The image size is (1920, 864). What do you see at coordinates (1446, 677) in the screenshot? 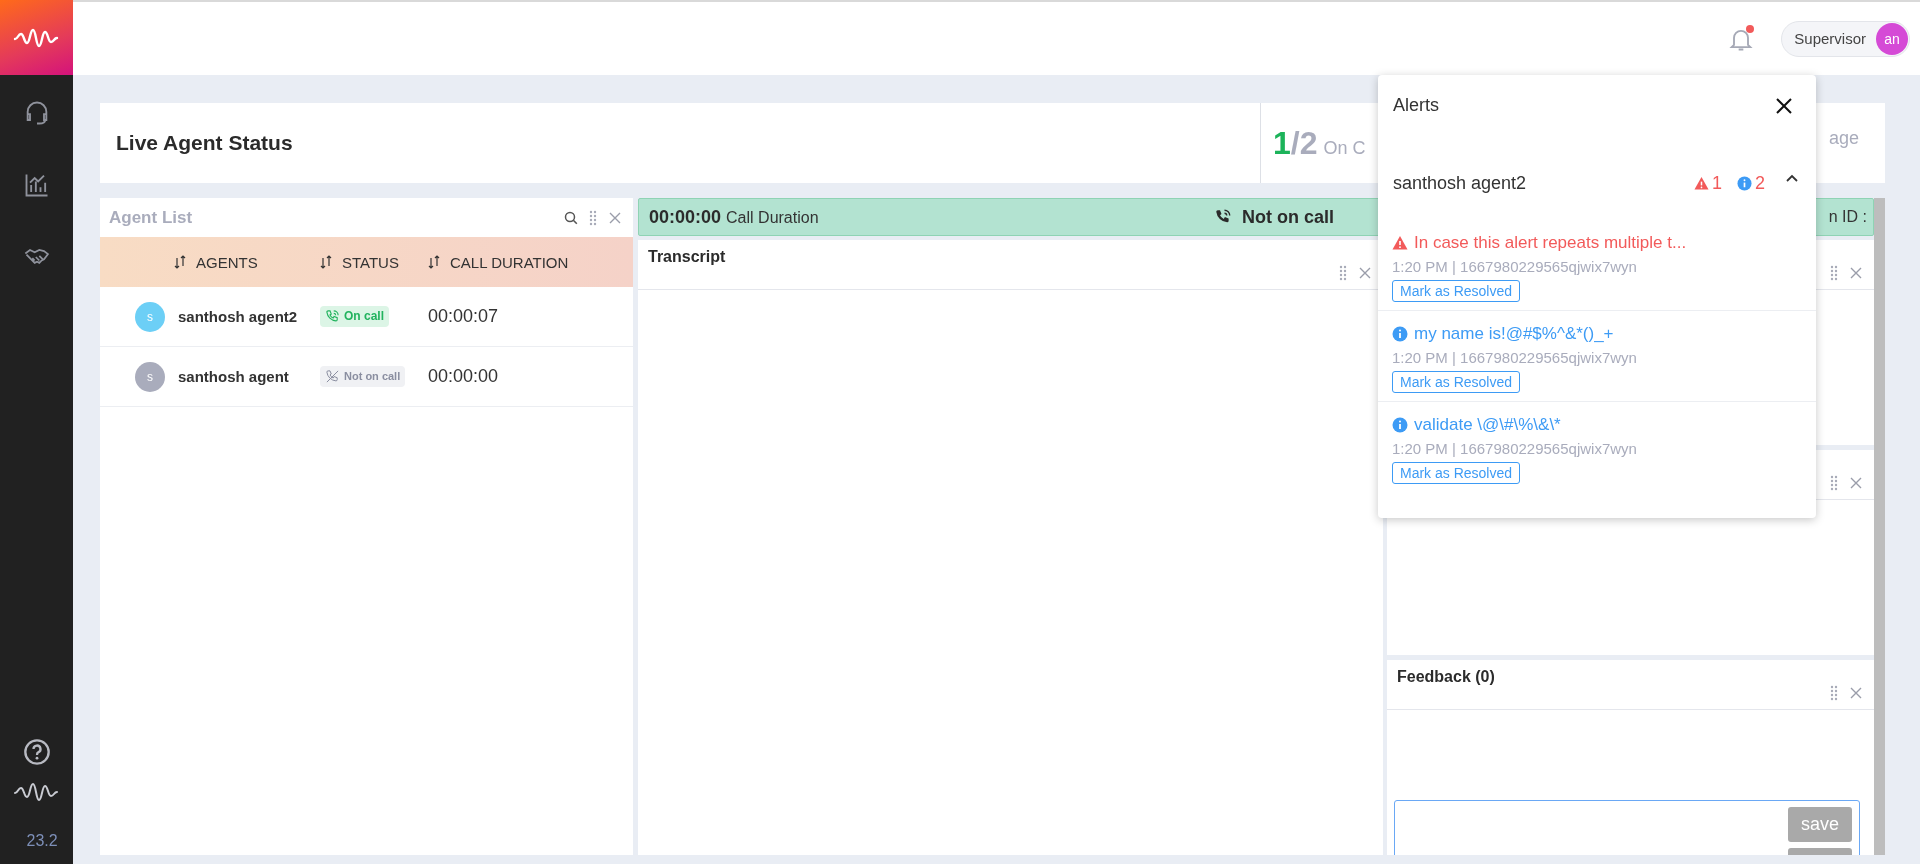
I see `panel-title: Feedback (0)` at bounding box center [1446, 677].